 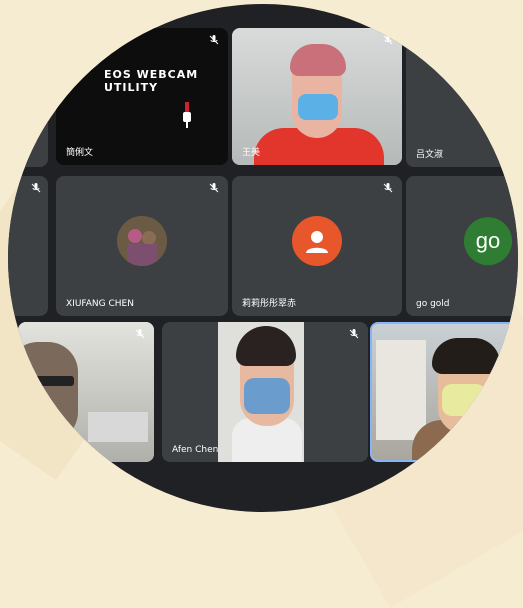 What do you see at coordinates (433, 304) in the screenshot?
I see `participant-name: go gold` at bounding box center [433, 304].